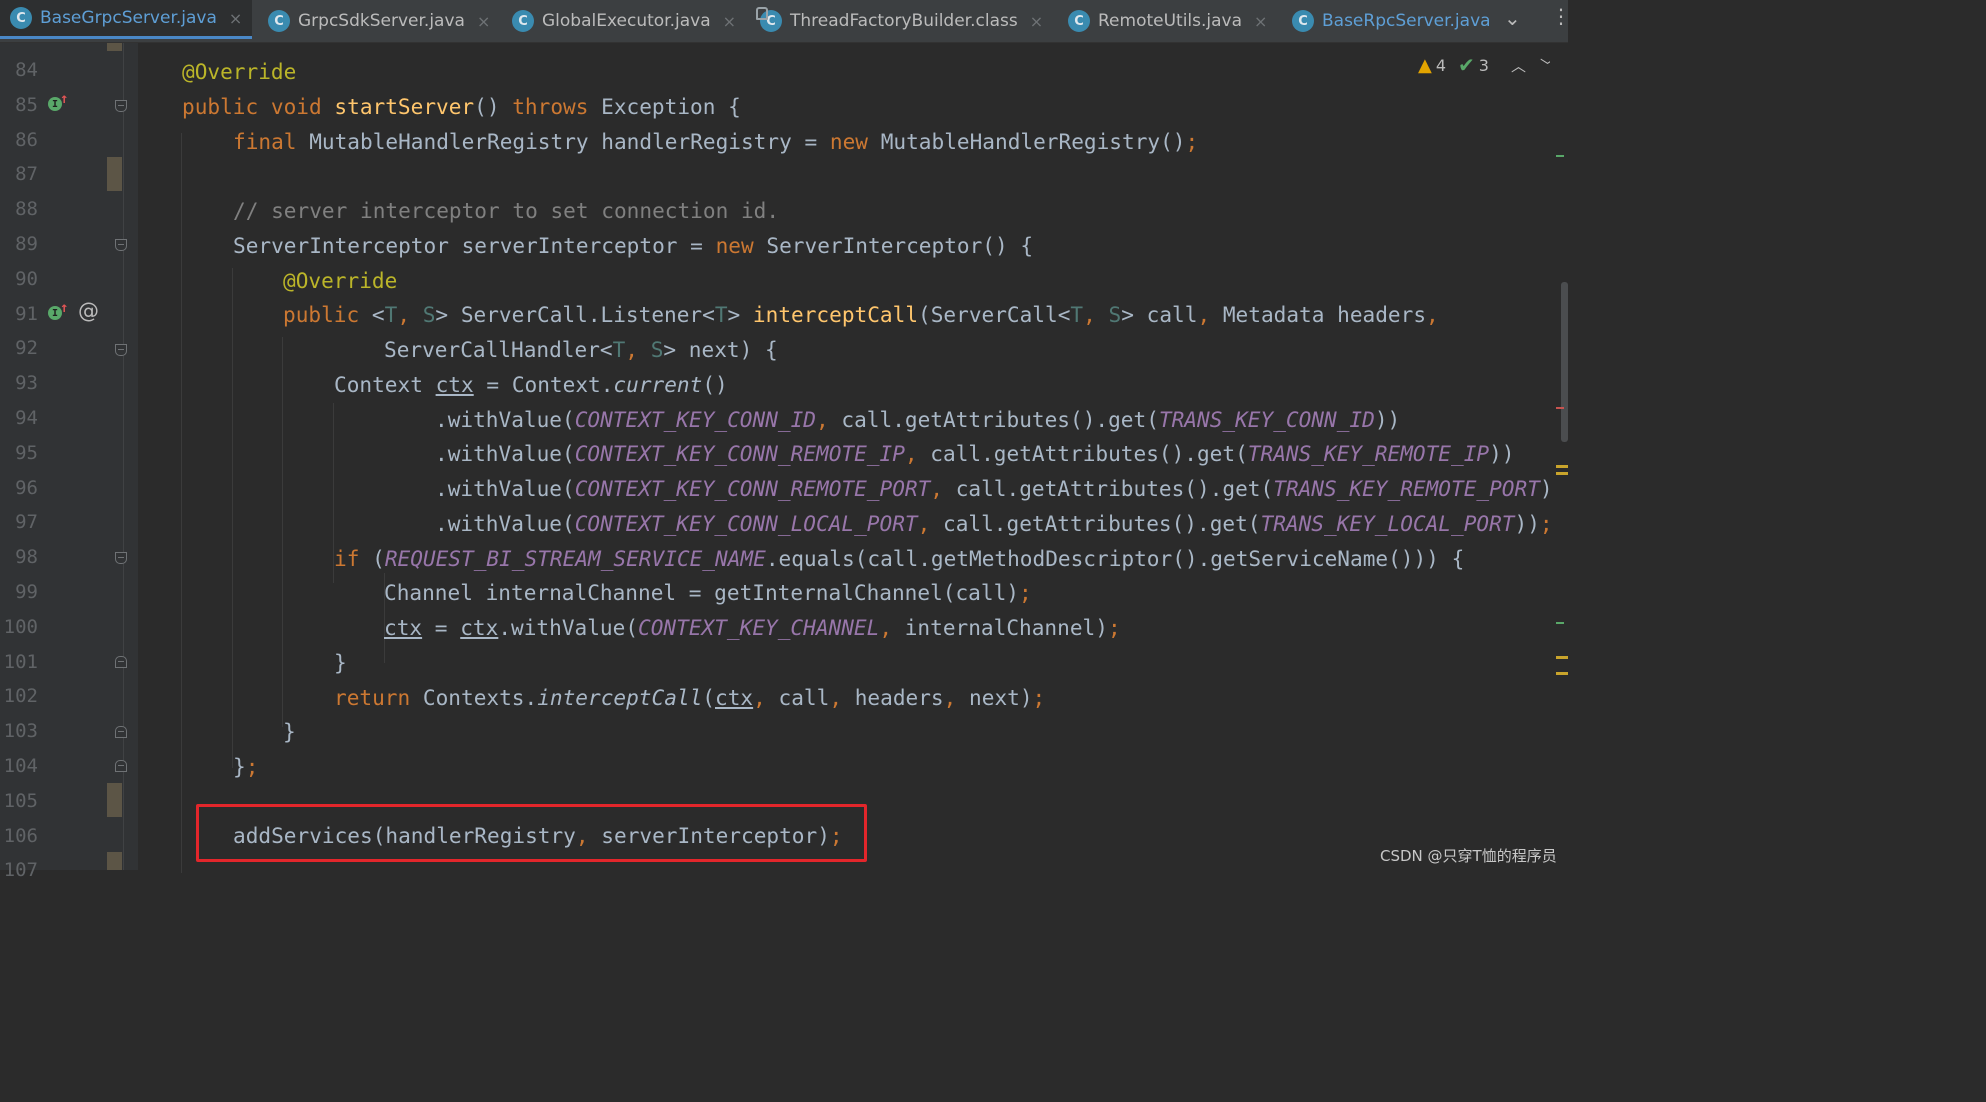 The image size is (1986, 1102). What do you see at coordinates (1102, 523) in the screenshot?
I see `code-text: call.getAttributes().get(` at bounding box center [1102, 523].